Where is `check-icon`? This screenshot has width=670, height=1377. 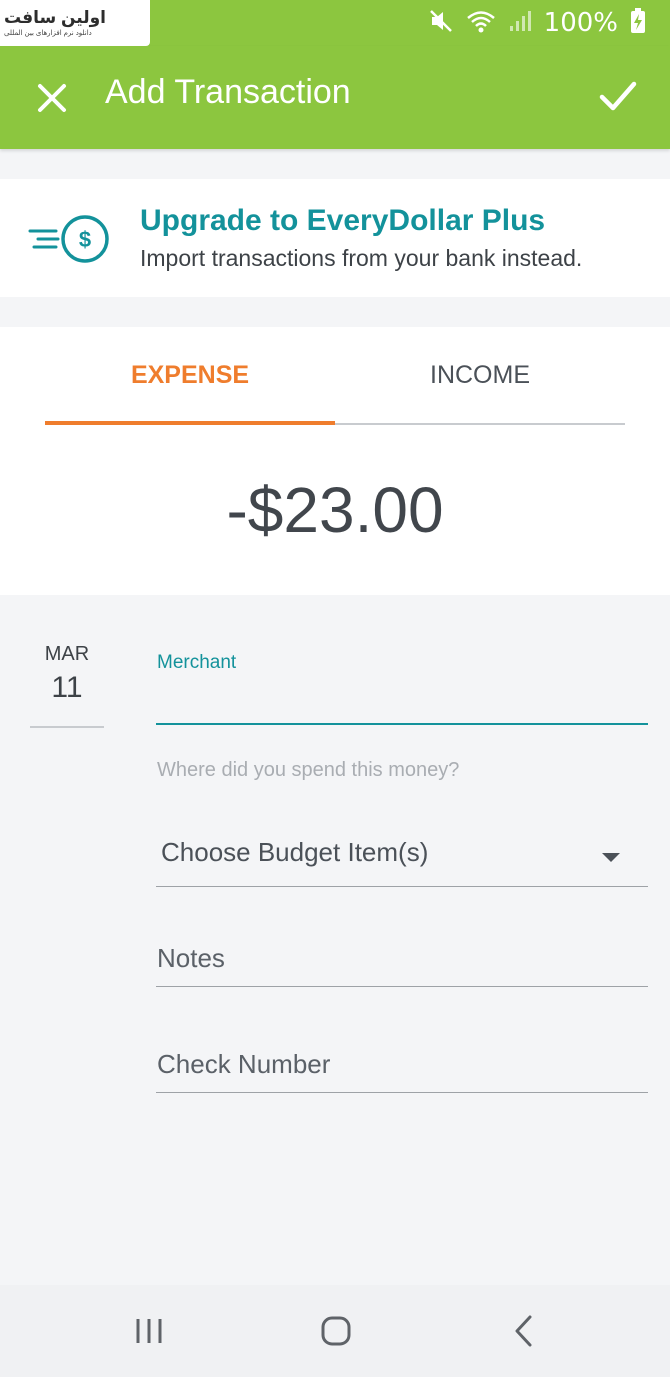 check-icon is located at coordinates (618, 96).